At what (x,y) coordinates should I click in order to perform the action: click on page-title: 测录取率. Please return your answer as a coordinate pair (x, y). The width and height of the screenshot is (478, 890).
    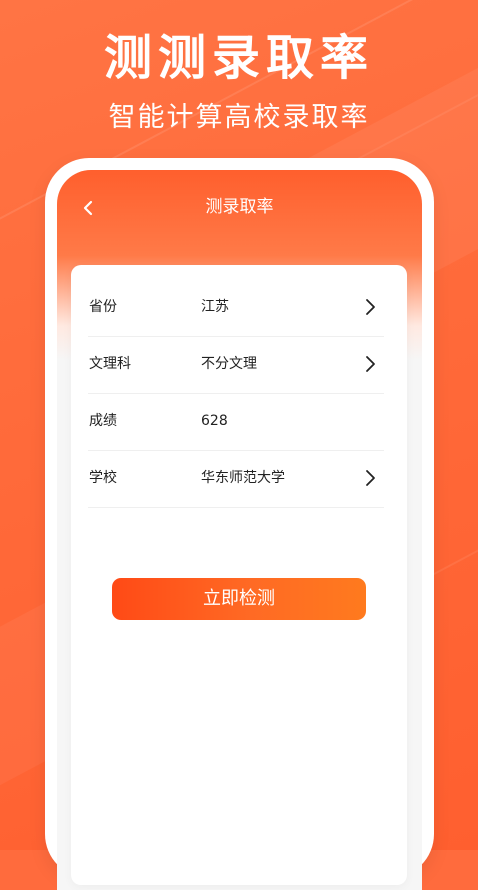
    Looking at the image, I should click on (239, 207).